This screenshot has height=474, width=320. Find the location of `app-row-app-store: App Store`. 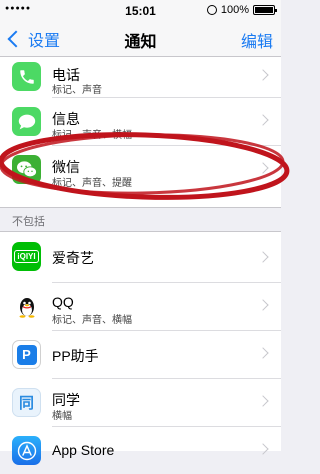

app-row-app-store: App Store is located at coordinates (140, 450).